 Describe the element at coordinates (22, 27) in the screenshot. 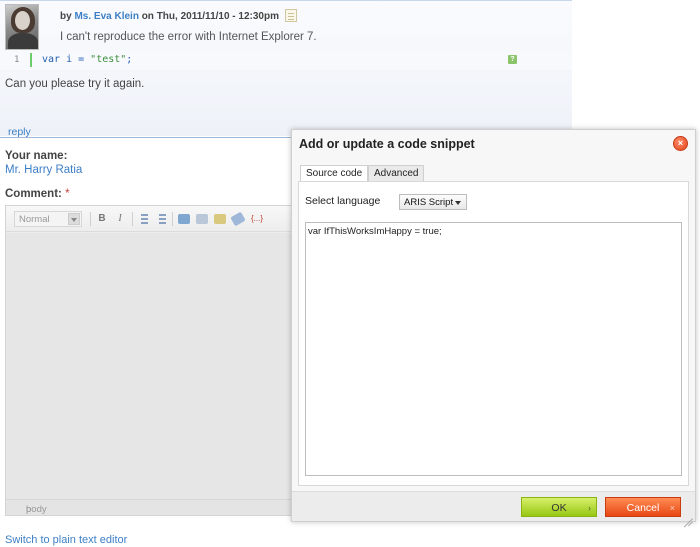

I see `avatar` at that location.